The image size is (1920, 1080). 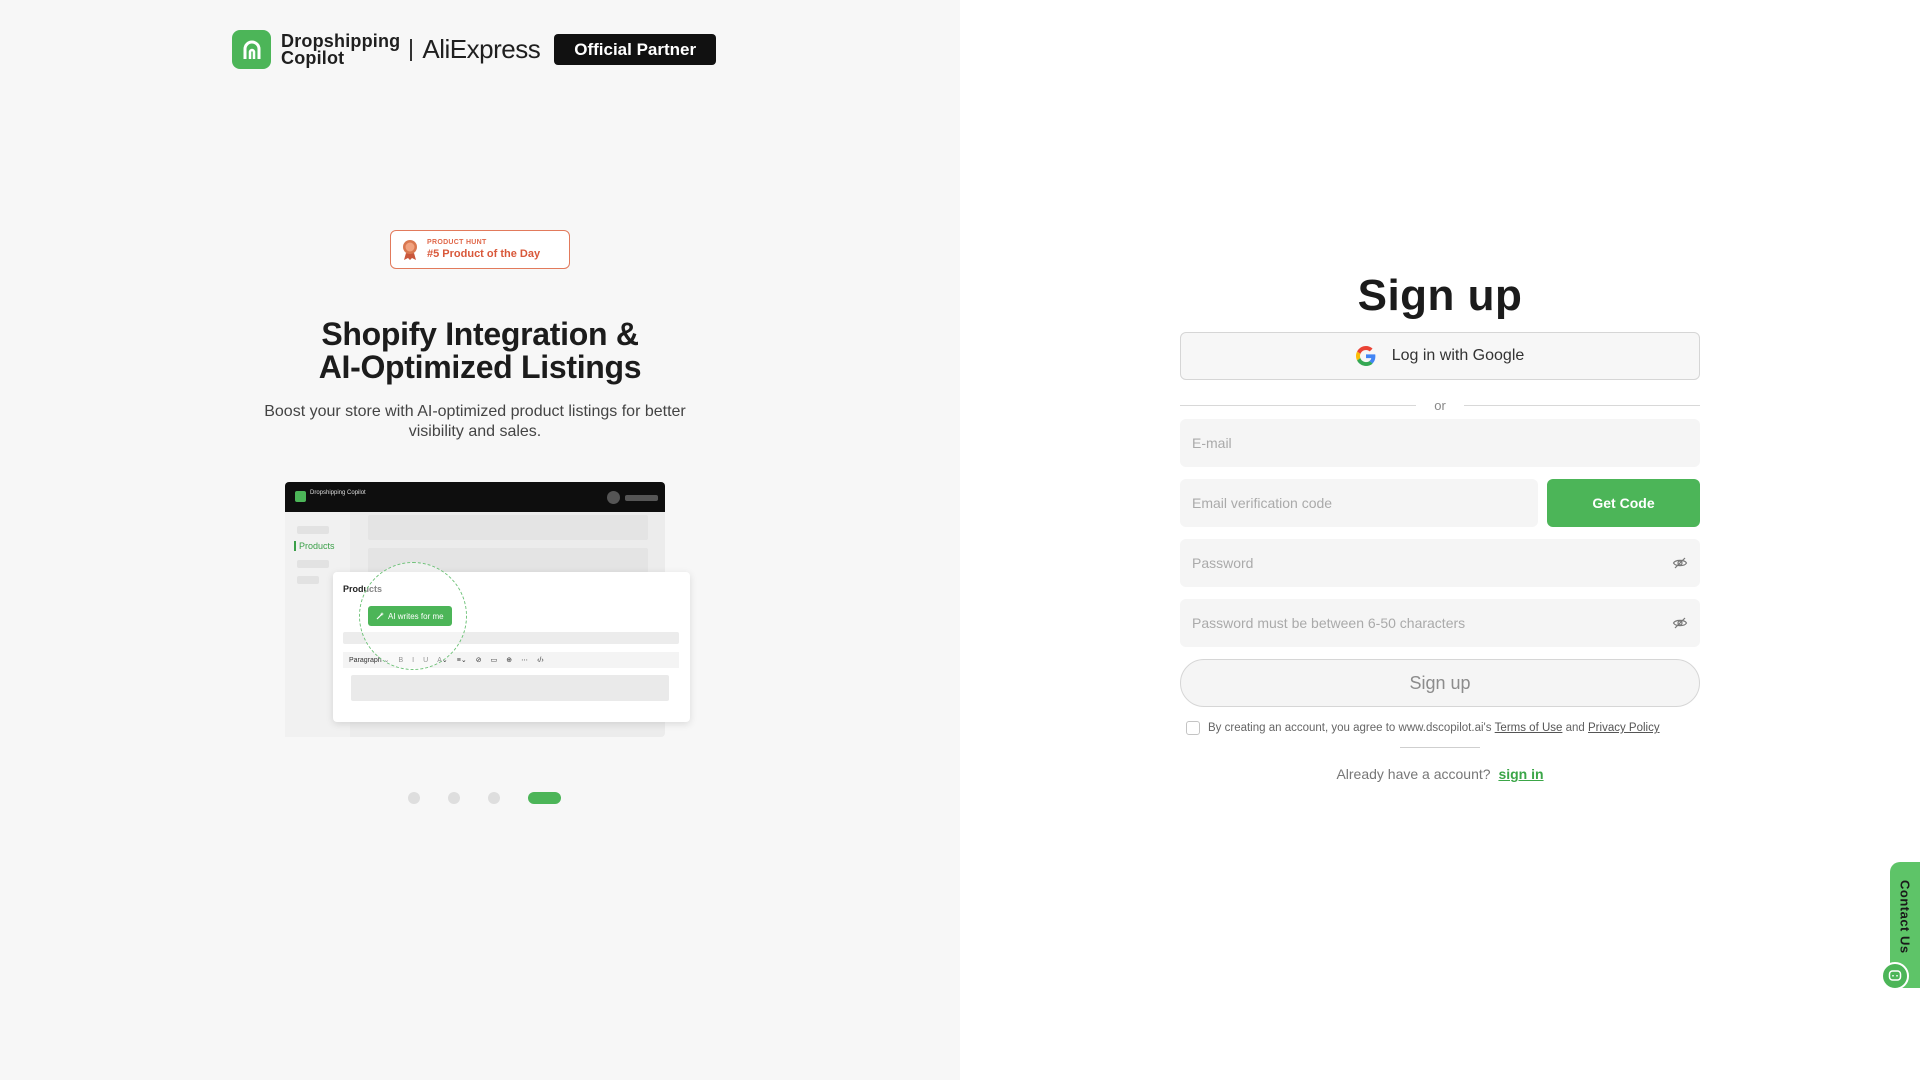 What do you see at coordinates (480, 334) in the screenshot?
I see `hero-title-line1: Shopify Integration &` at bounding box center [480, 334].